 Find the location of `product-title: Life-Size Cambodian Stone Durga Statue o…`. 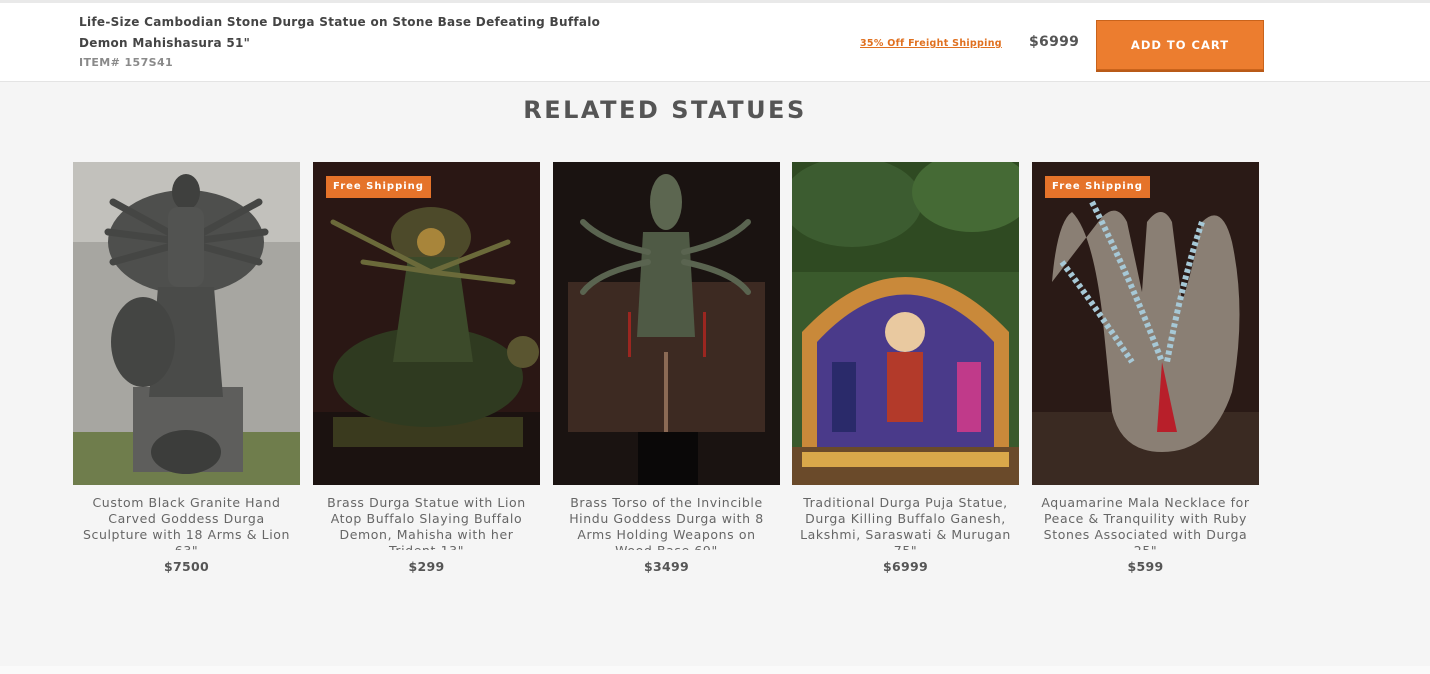

product-title: Life-Size Cambodian Stone Durga Statue o… is located at coordinates (340, 32).